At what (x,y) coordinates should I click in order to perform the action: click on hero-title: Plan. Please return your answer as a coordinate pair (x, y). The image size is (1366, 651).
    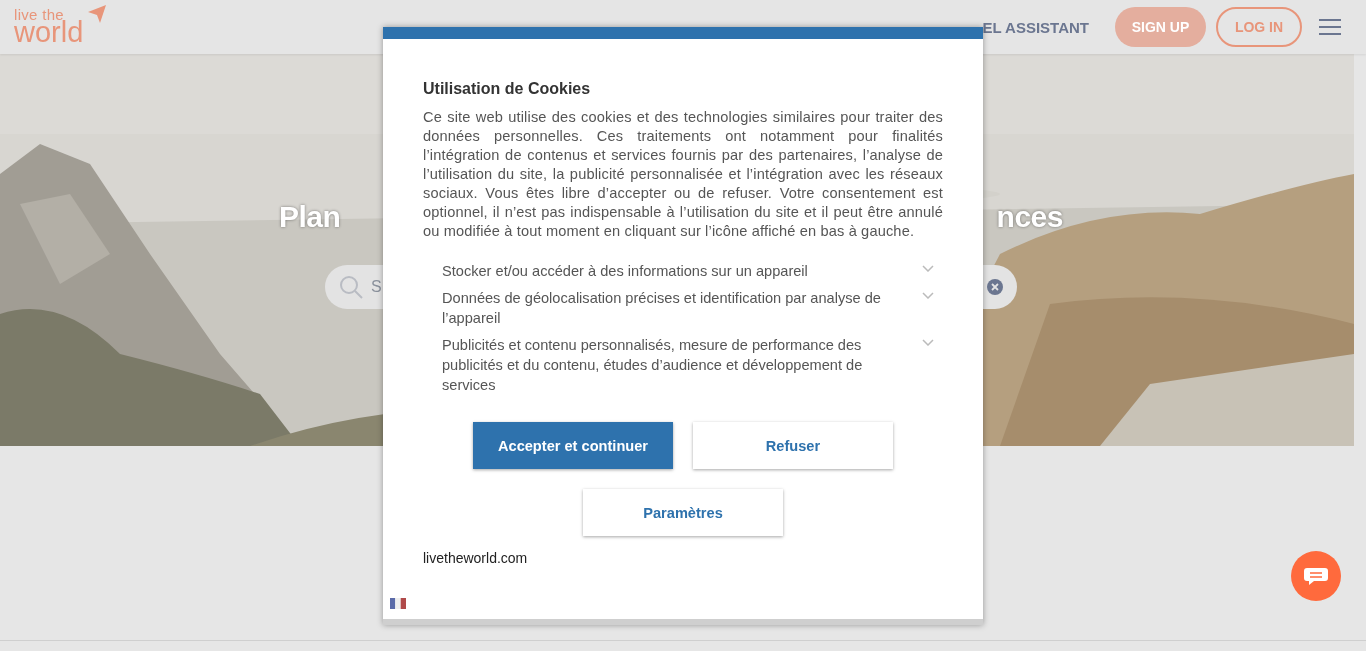
    Looking at the image, I should click on (310, 217).